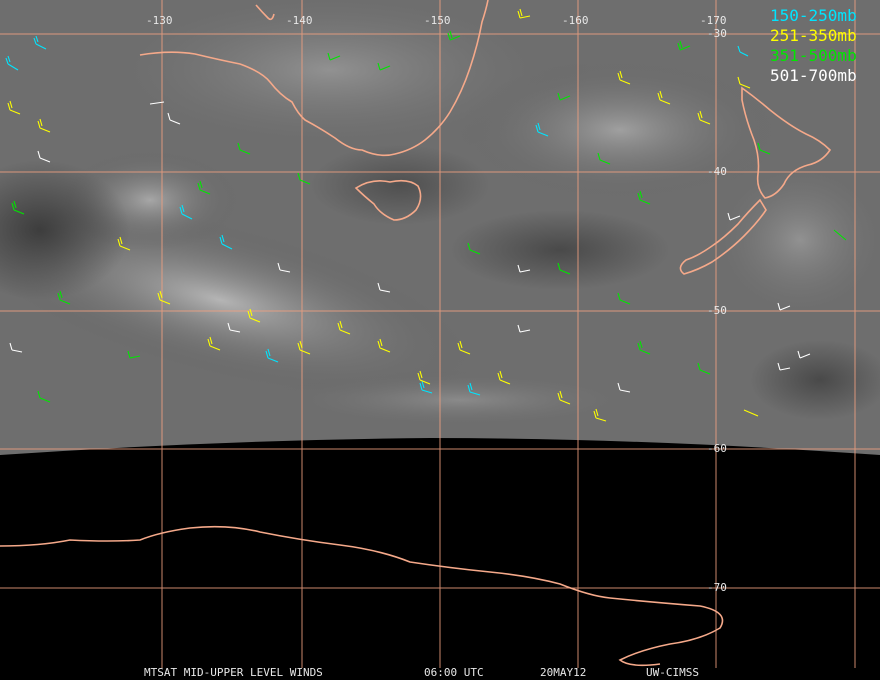  Describe the element at coordinates (813, 15) in the screenshot. I see `legend-150-250: 150-250mb` at that location.